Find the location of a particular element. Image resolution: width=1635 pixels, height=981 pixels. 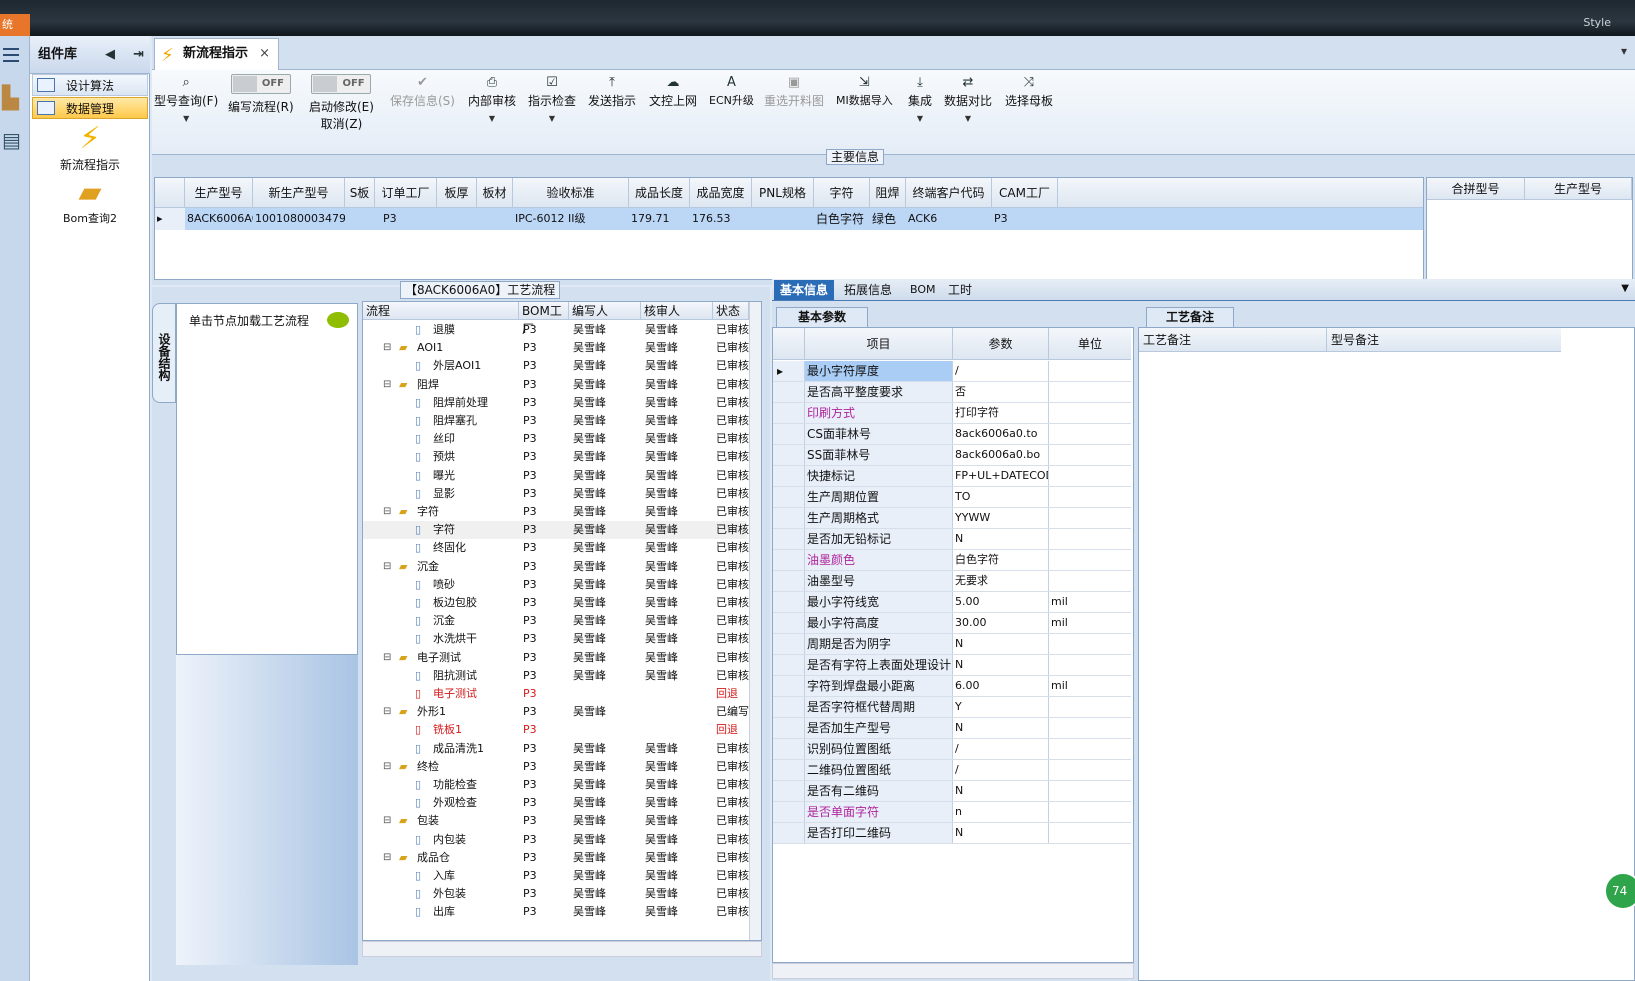

column-header: S板 is located at coordinates (360, 193).